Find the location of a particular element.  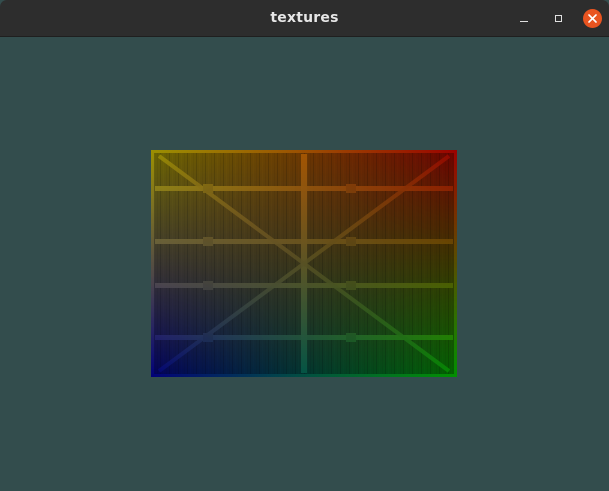

close-button is located at coordinates (592, 18).